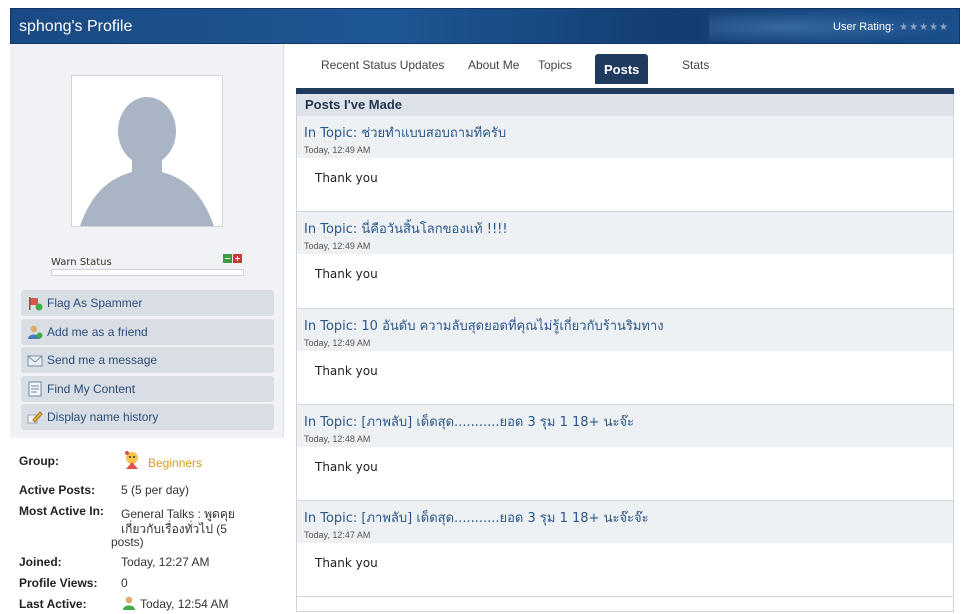 The height and width of the screenshot is (614, 964). What do you see at coordinates (35, 332) in the screenshot?
I see `add-friend-icon` at bounding box center [35, 332].